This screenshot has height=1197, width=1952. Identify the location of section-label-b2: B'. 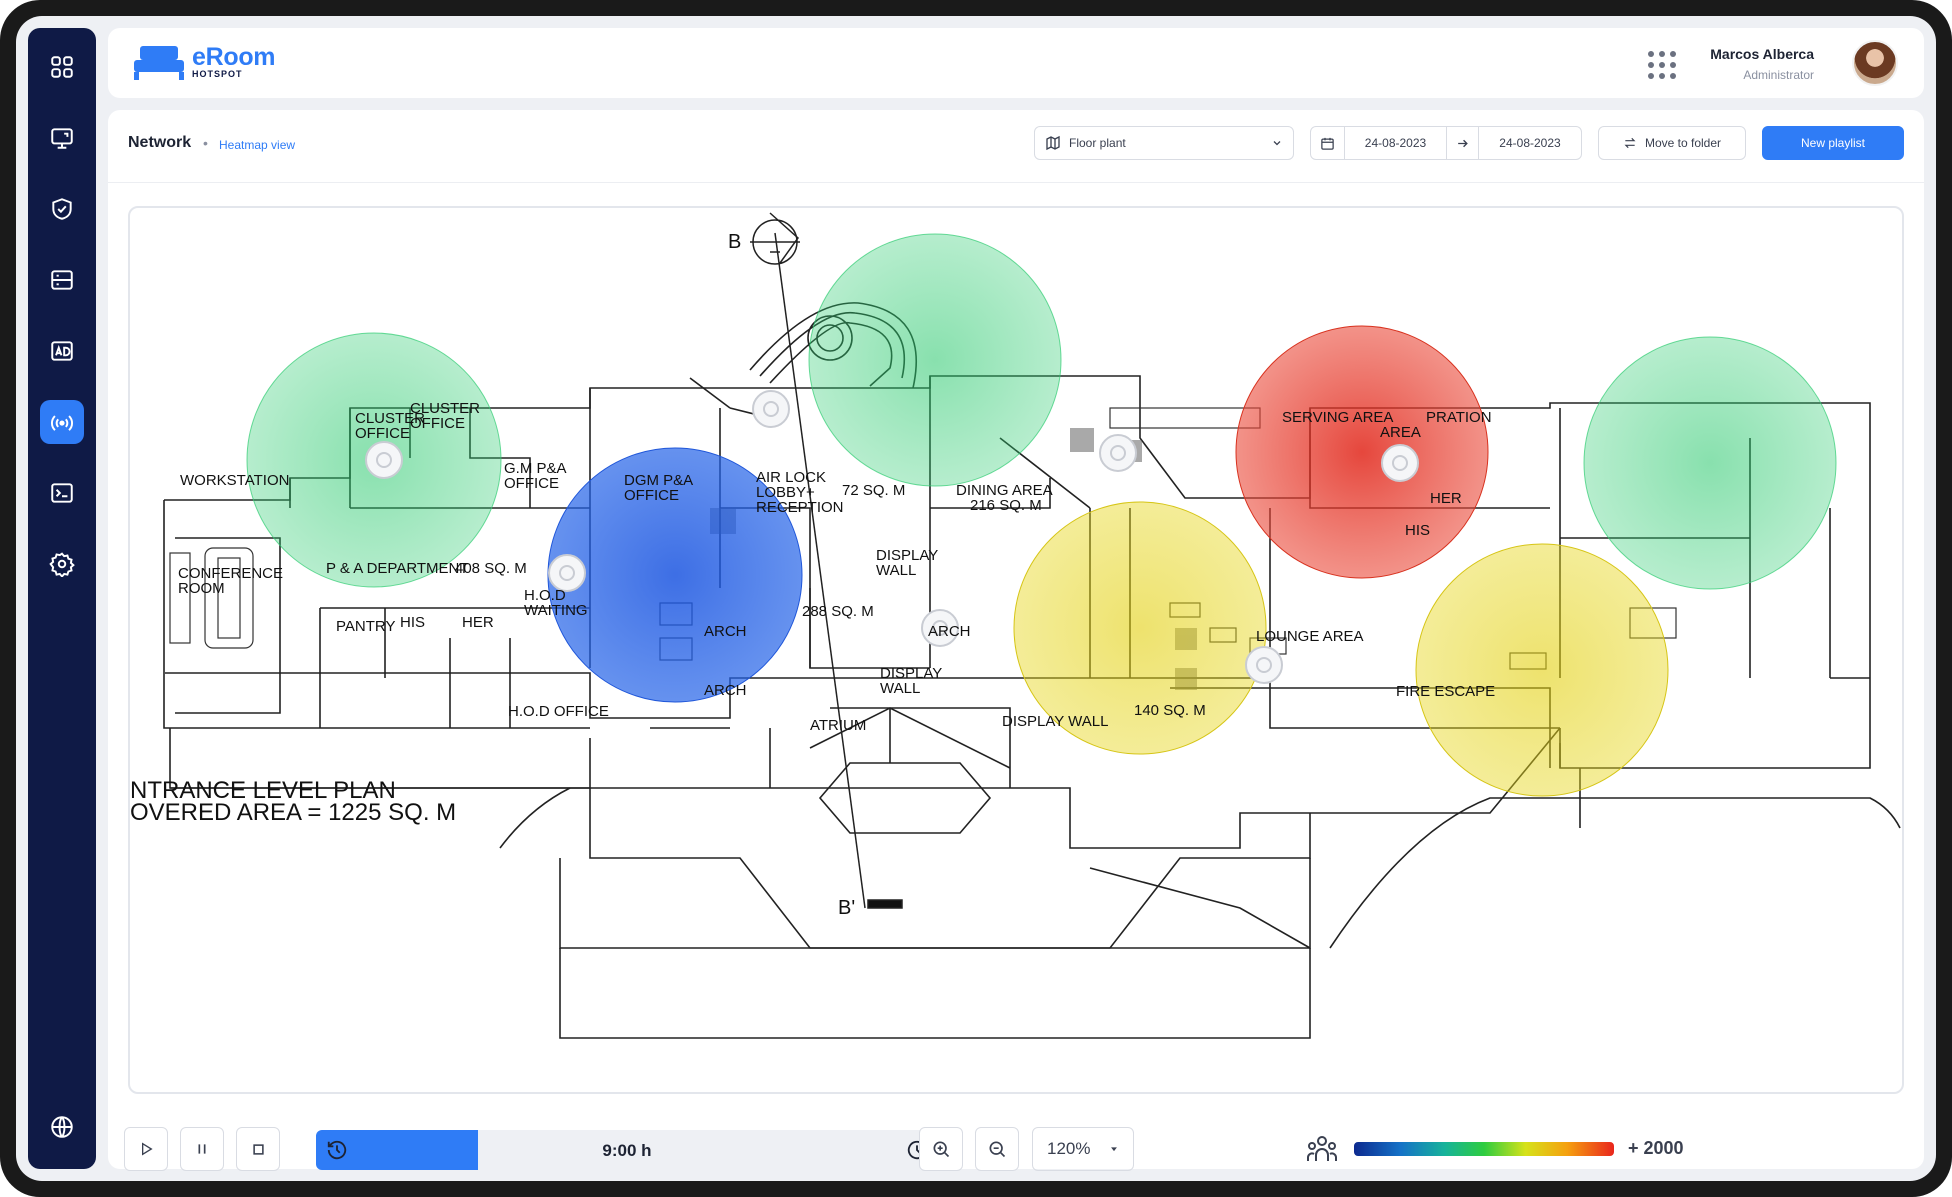
(846, 908).